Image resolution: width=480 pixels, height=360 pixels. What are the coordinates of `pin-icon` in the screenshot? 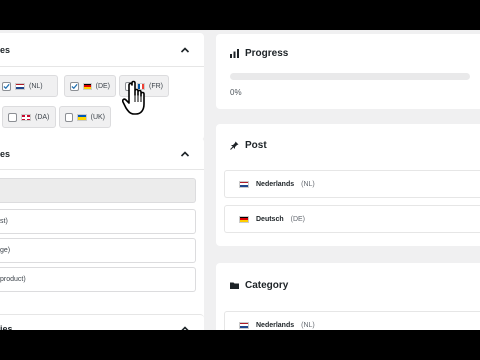 It's located at (234, 145).